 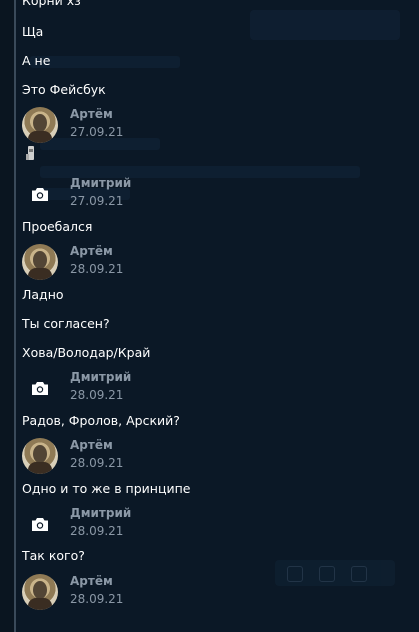 What do you see at coordinates (43, 294) in the screenshot?
I see `message-text: Ладно` at bounding box center [43, 294].